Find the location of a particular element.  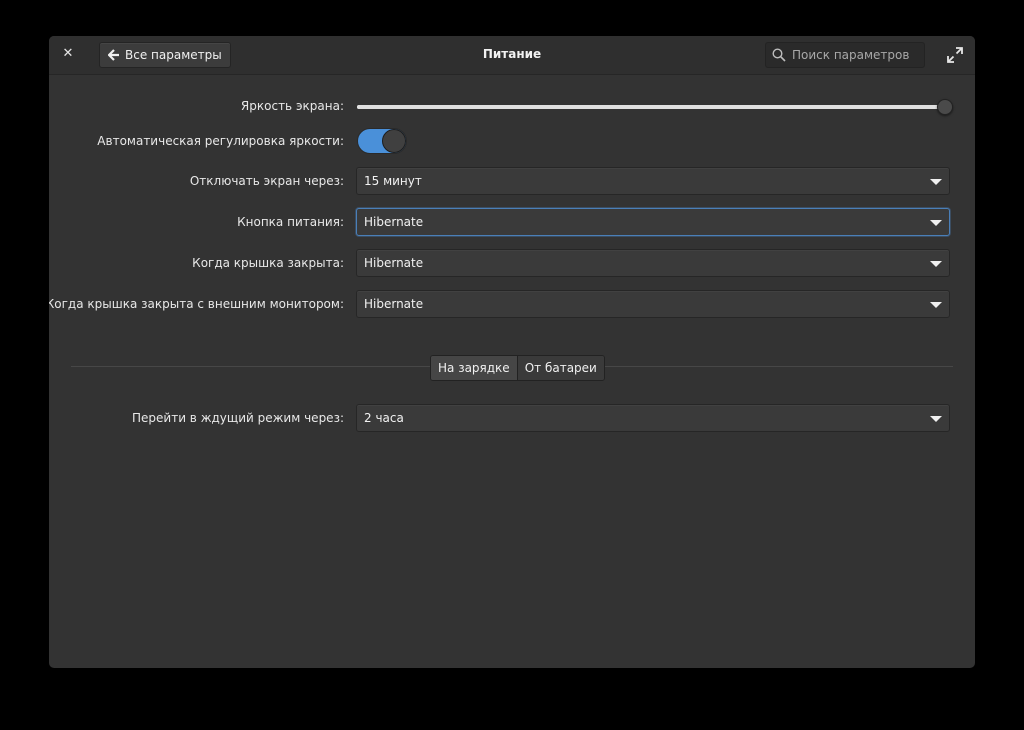

tab-charging: На зарядке is located at coordinates (474, 368).